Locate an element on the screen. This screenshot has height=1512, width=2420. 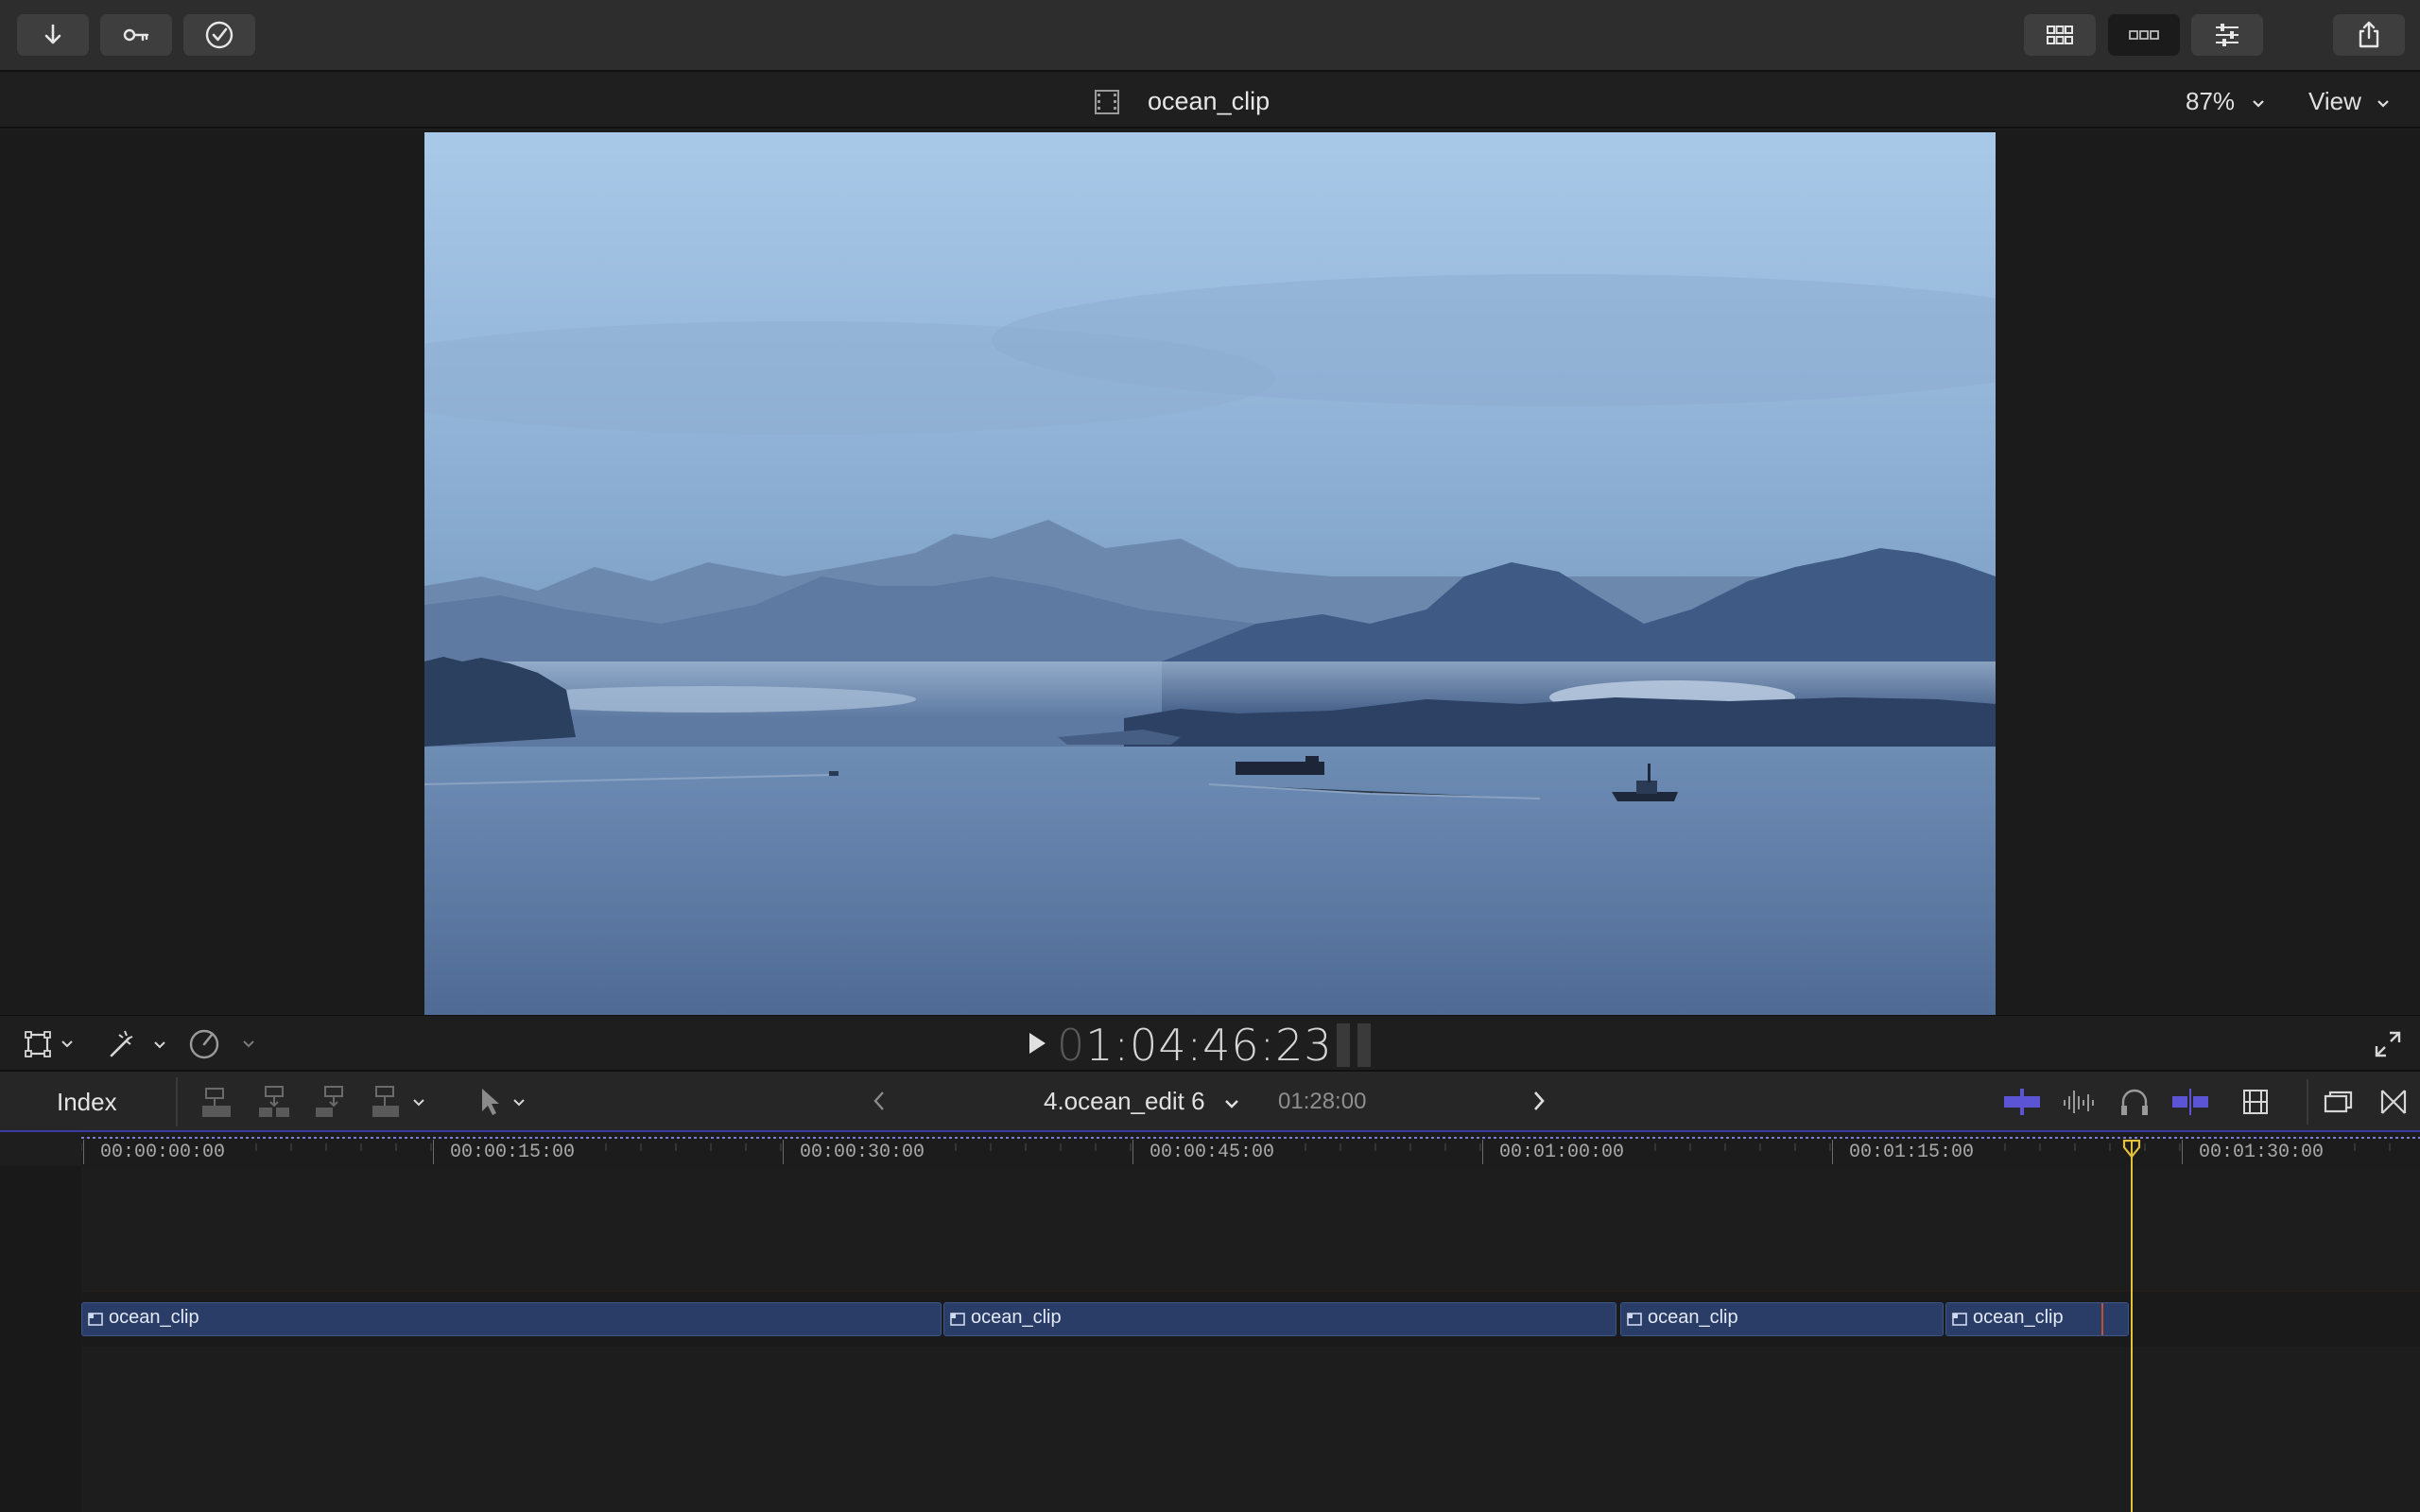
inspector-icon is located at coordinates (2227, 35).